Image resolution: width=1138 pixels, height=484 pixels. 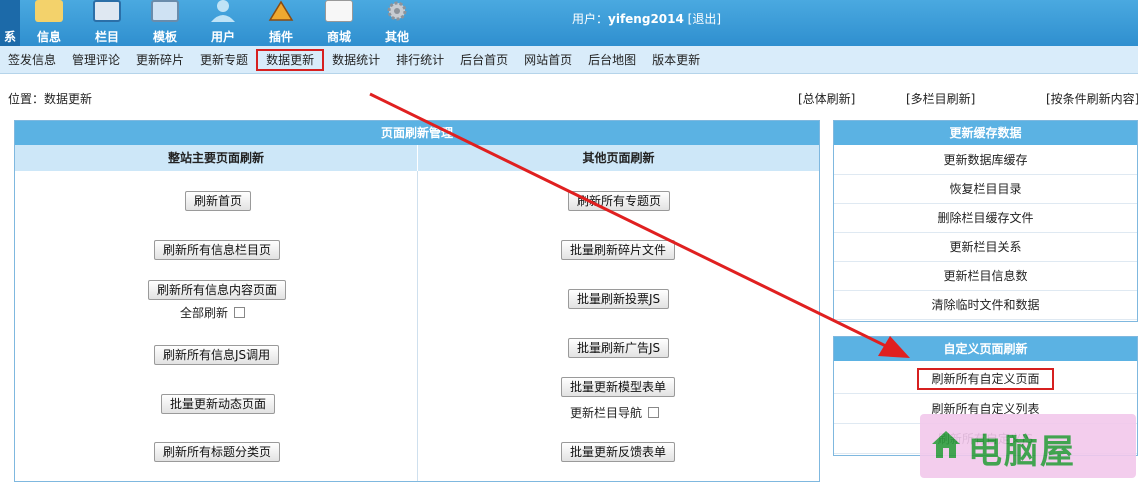 What do you see at coordinates (107, 23) in the screenshot?
I see `topnav-column: 栏目` at bounding box center [107, 23].